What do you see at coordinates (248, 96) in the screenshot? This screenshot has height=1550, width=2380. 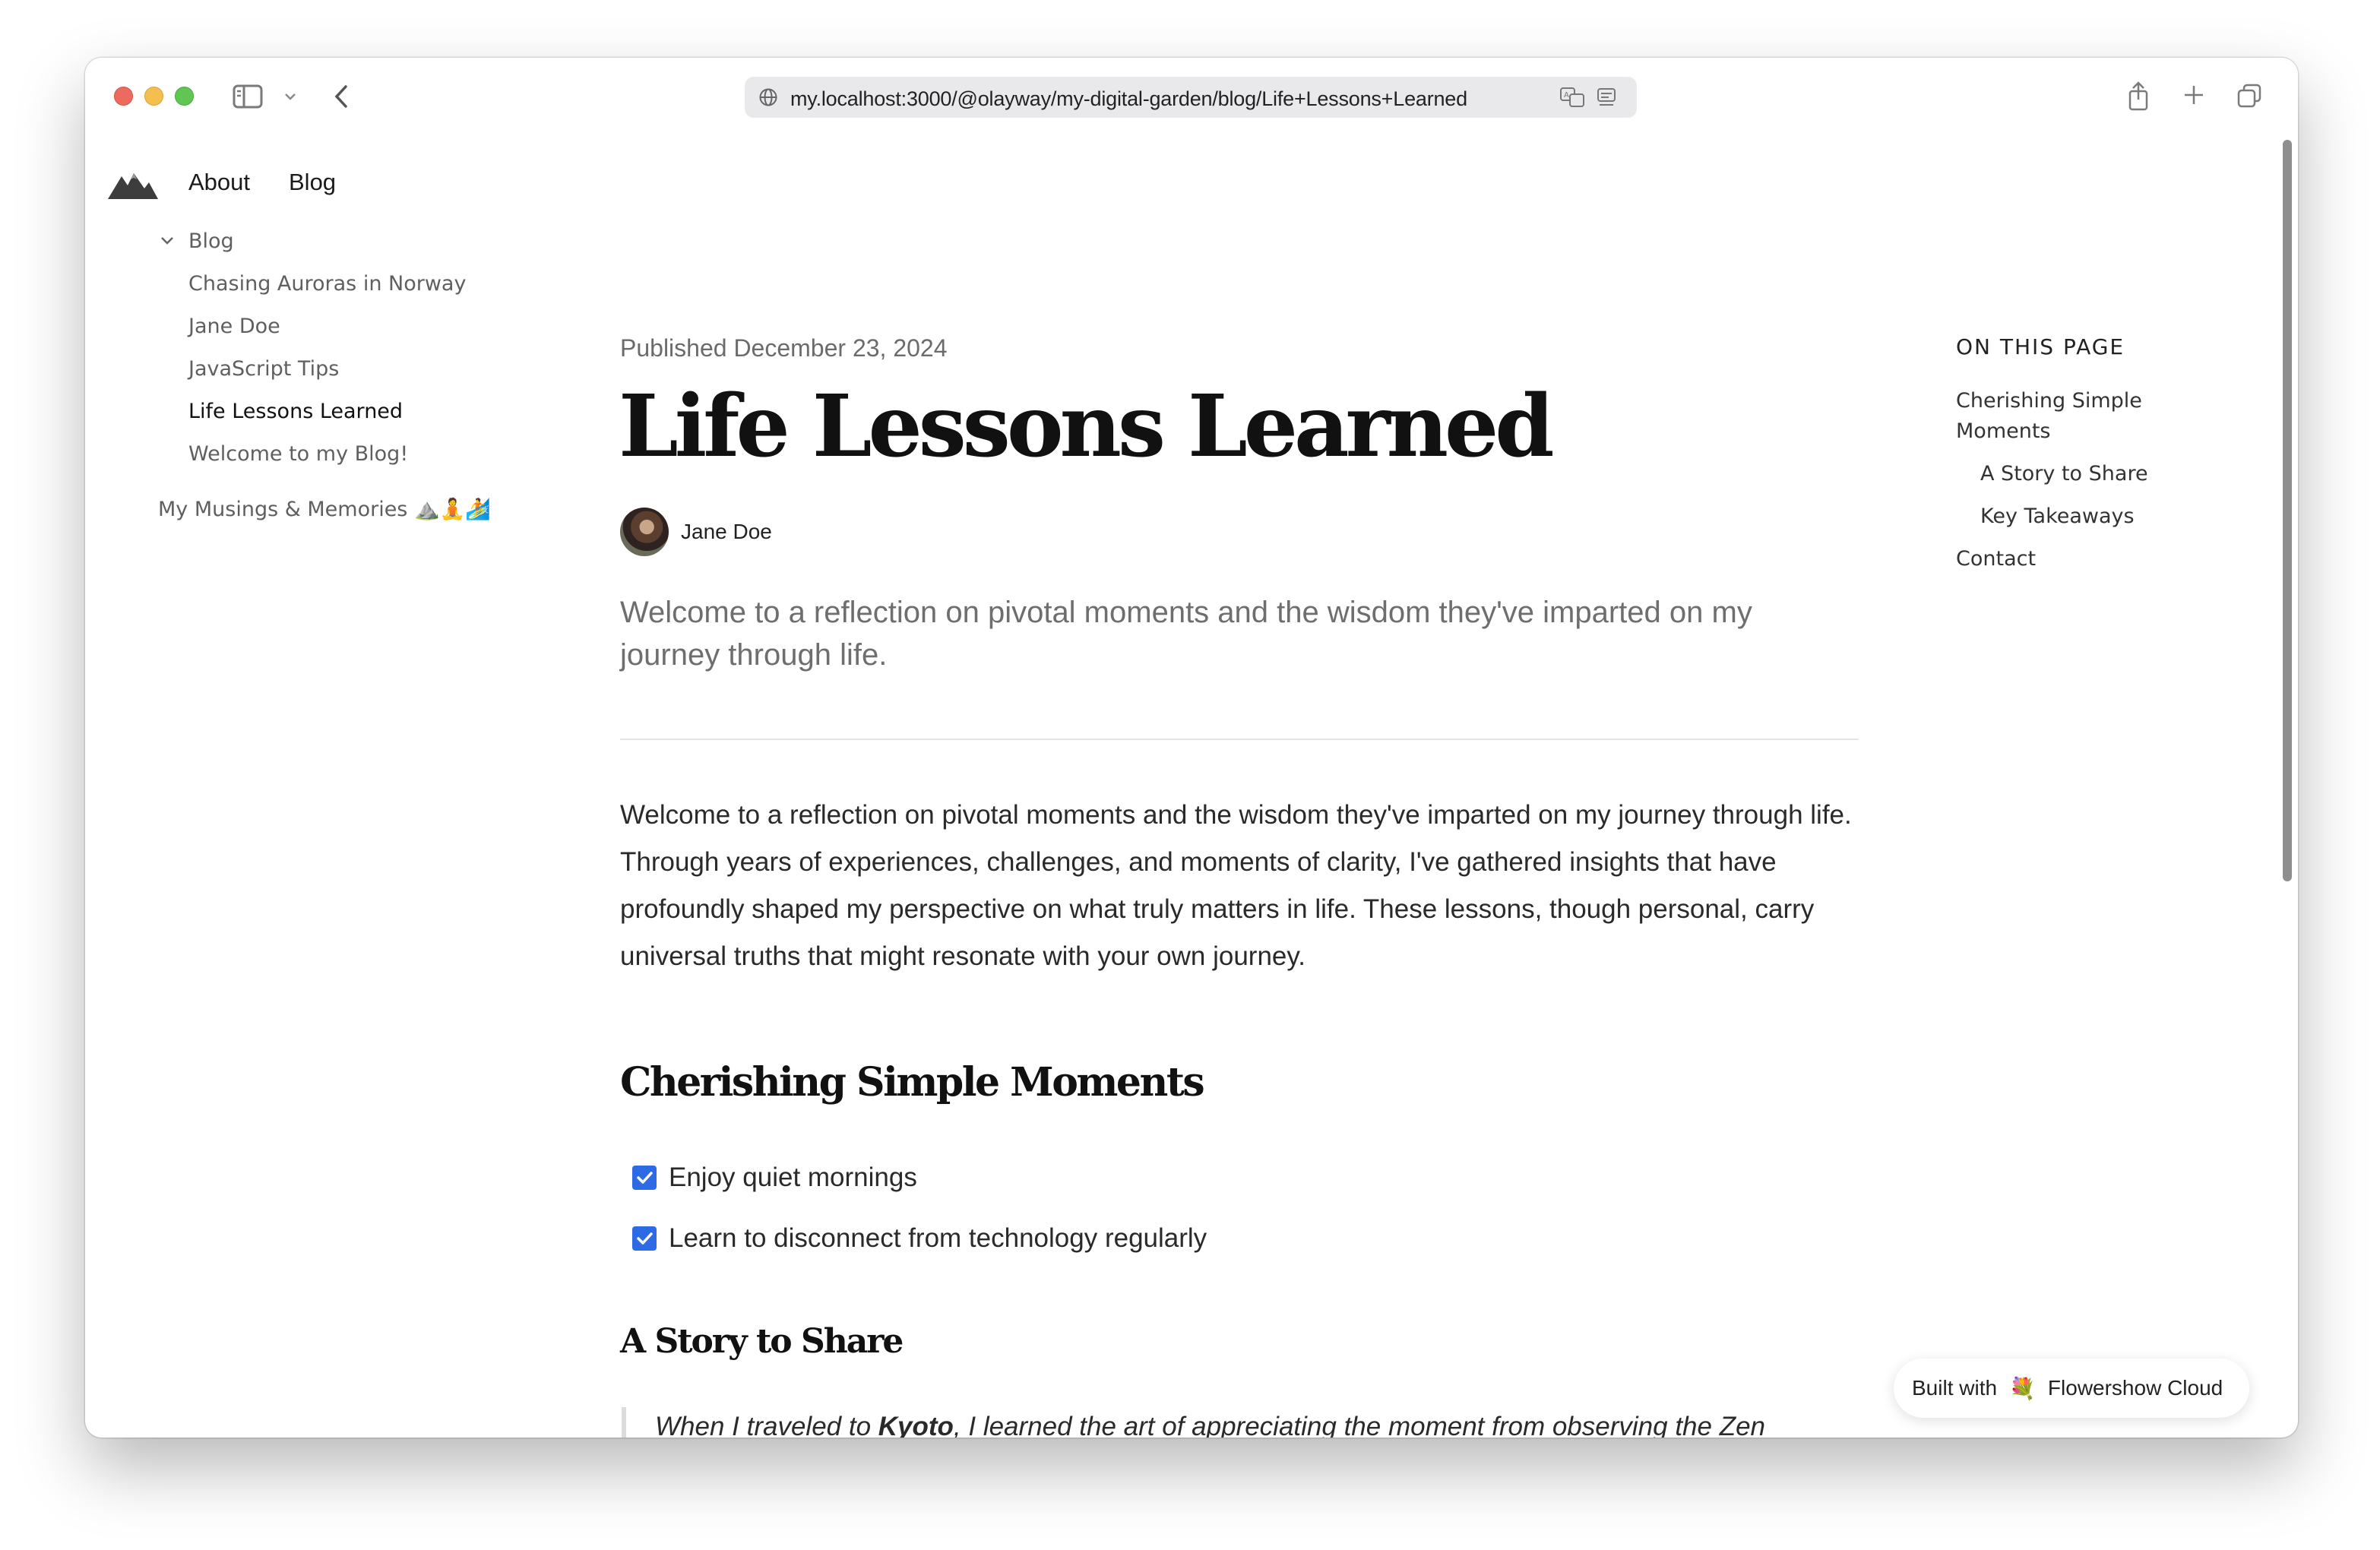 I see `sidebar-toggle-icon` at bounding box center [248, 96].